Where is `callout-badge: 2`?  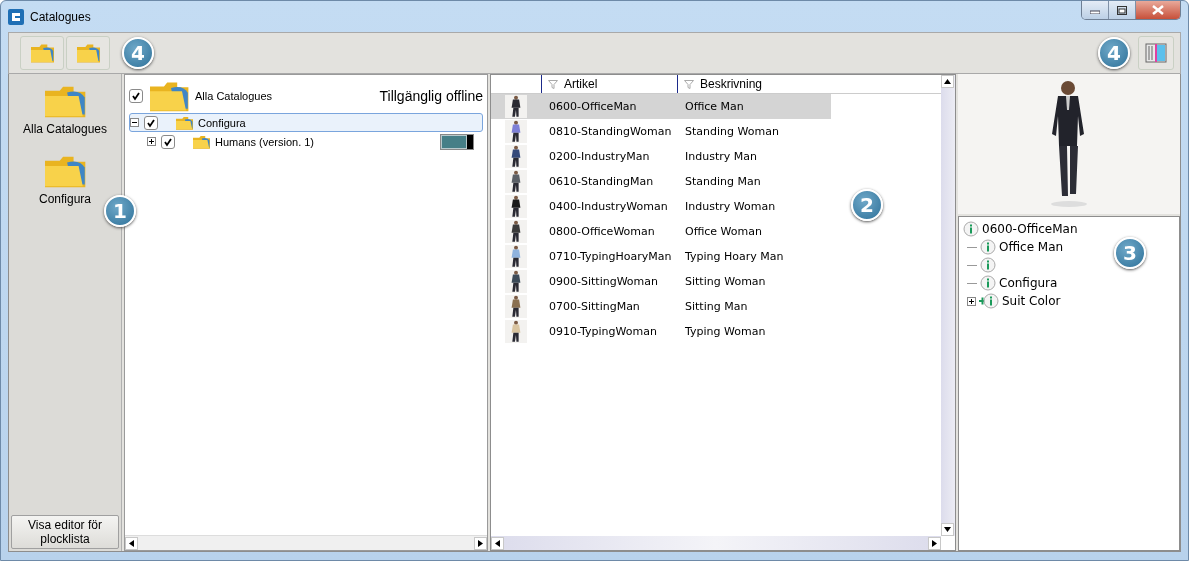 callout-badge: 2 is located at coordinates (867, 205).